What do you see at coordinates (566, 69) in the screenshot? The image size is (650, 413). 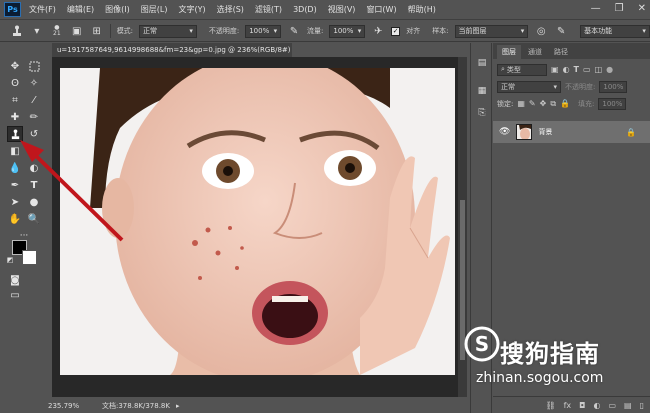 I see `filter-adjustment-icon: ◐` at bounding box center [566, 69].